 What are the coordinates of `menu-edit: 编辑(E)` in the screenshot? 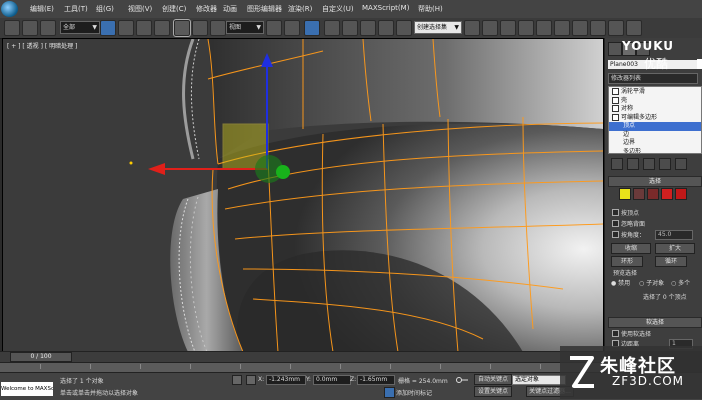 It's located at (42, 9).